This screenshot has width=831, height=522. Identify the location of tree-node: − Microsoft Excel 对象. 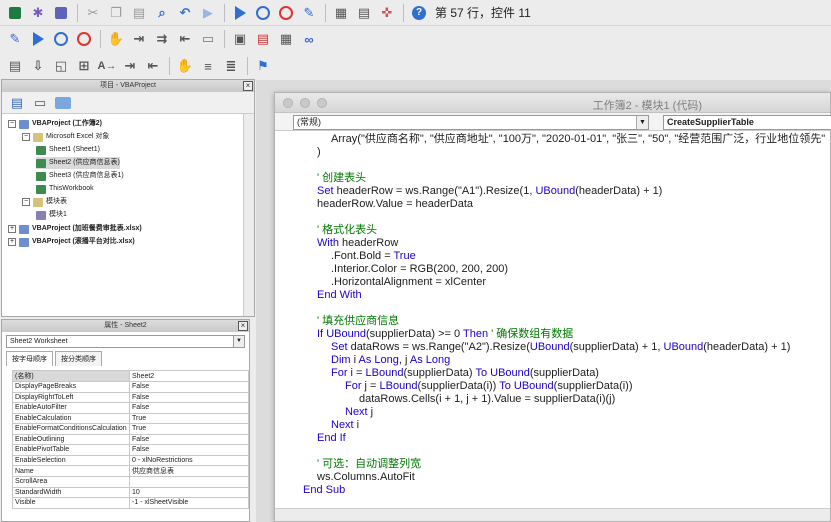
(65, 137).